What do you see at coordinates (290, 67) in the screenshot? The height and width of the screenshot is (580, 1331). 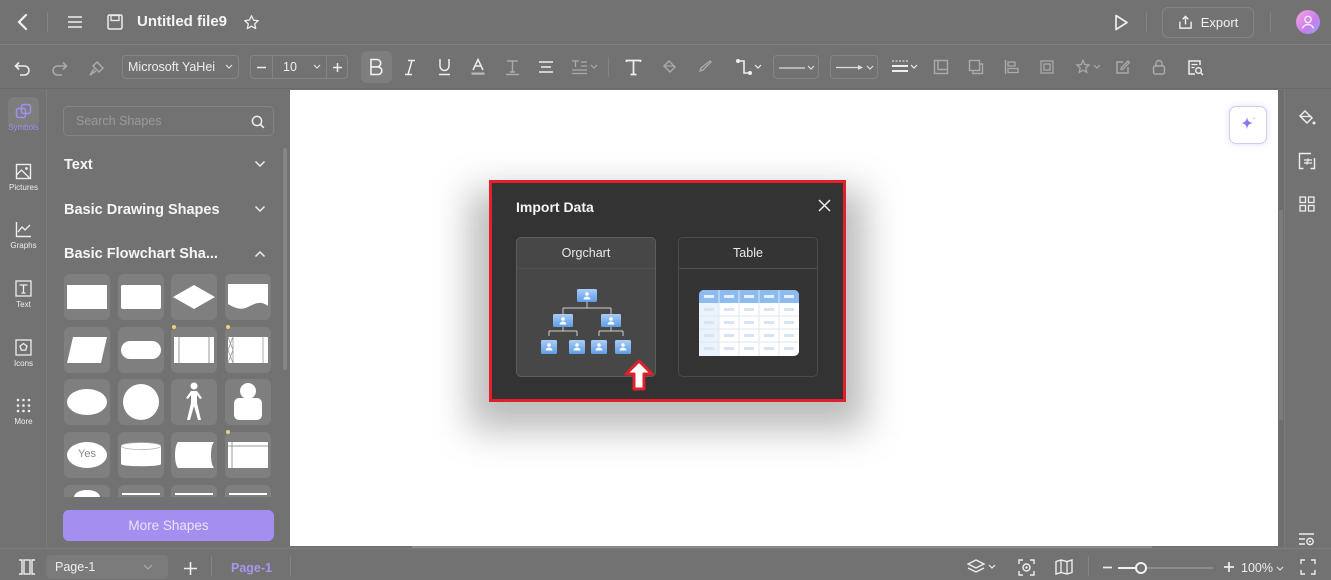 I see `font-size-value: 10` at bounding box center [290, 67].